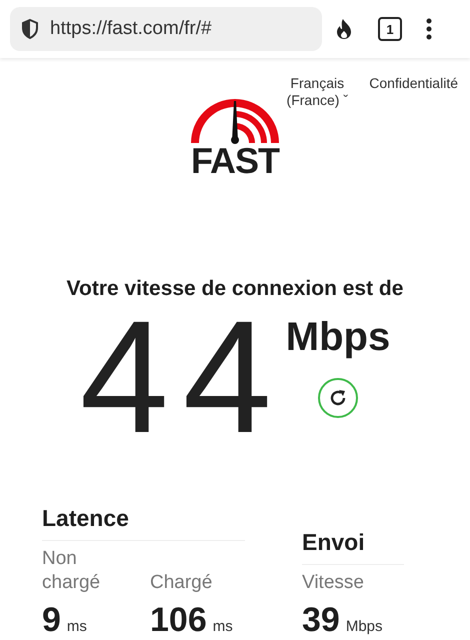 The image size is (470, 640). I want to click on address-bar: https://fast.com/fr/#, so click(166, 29).